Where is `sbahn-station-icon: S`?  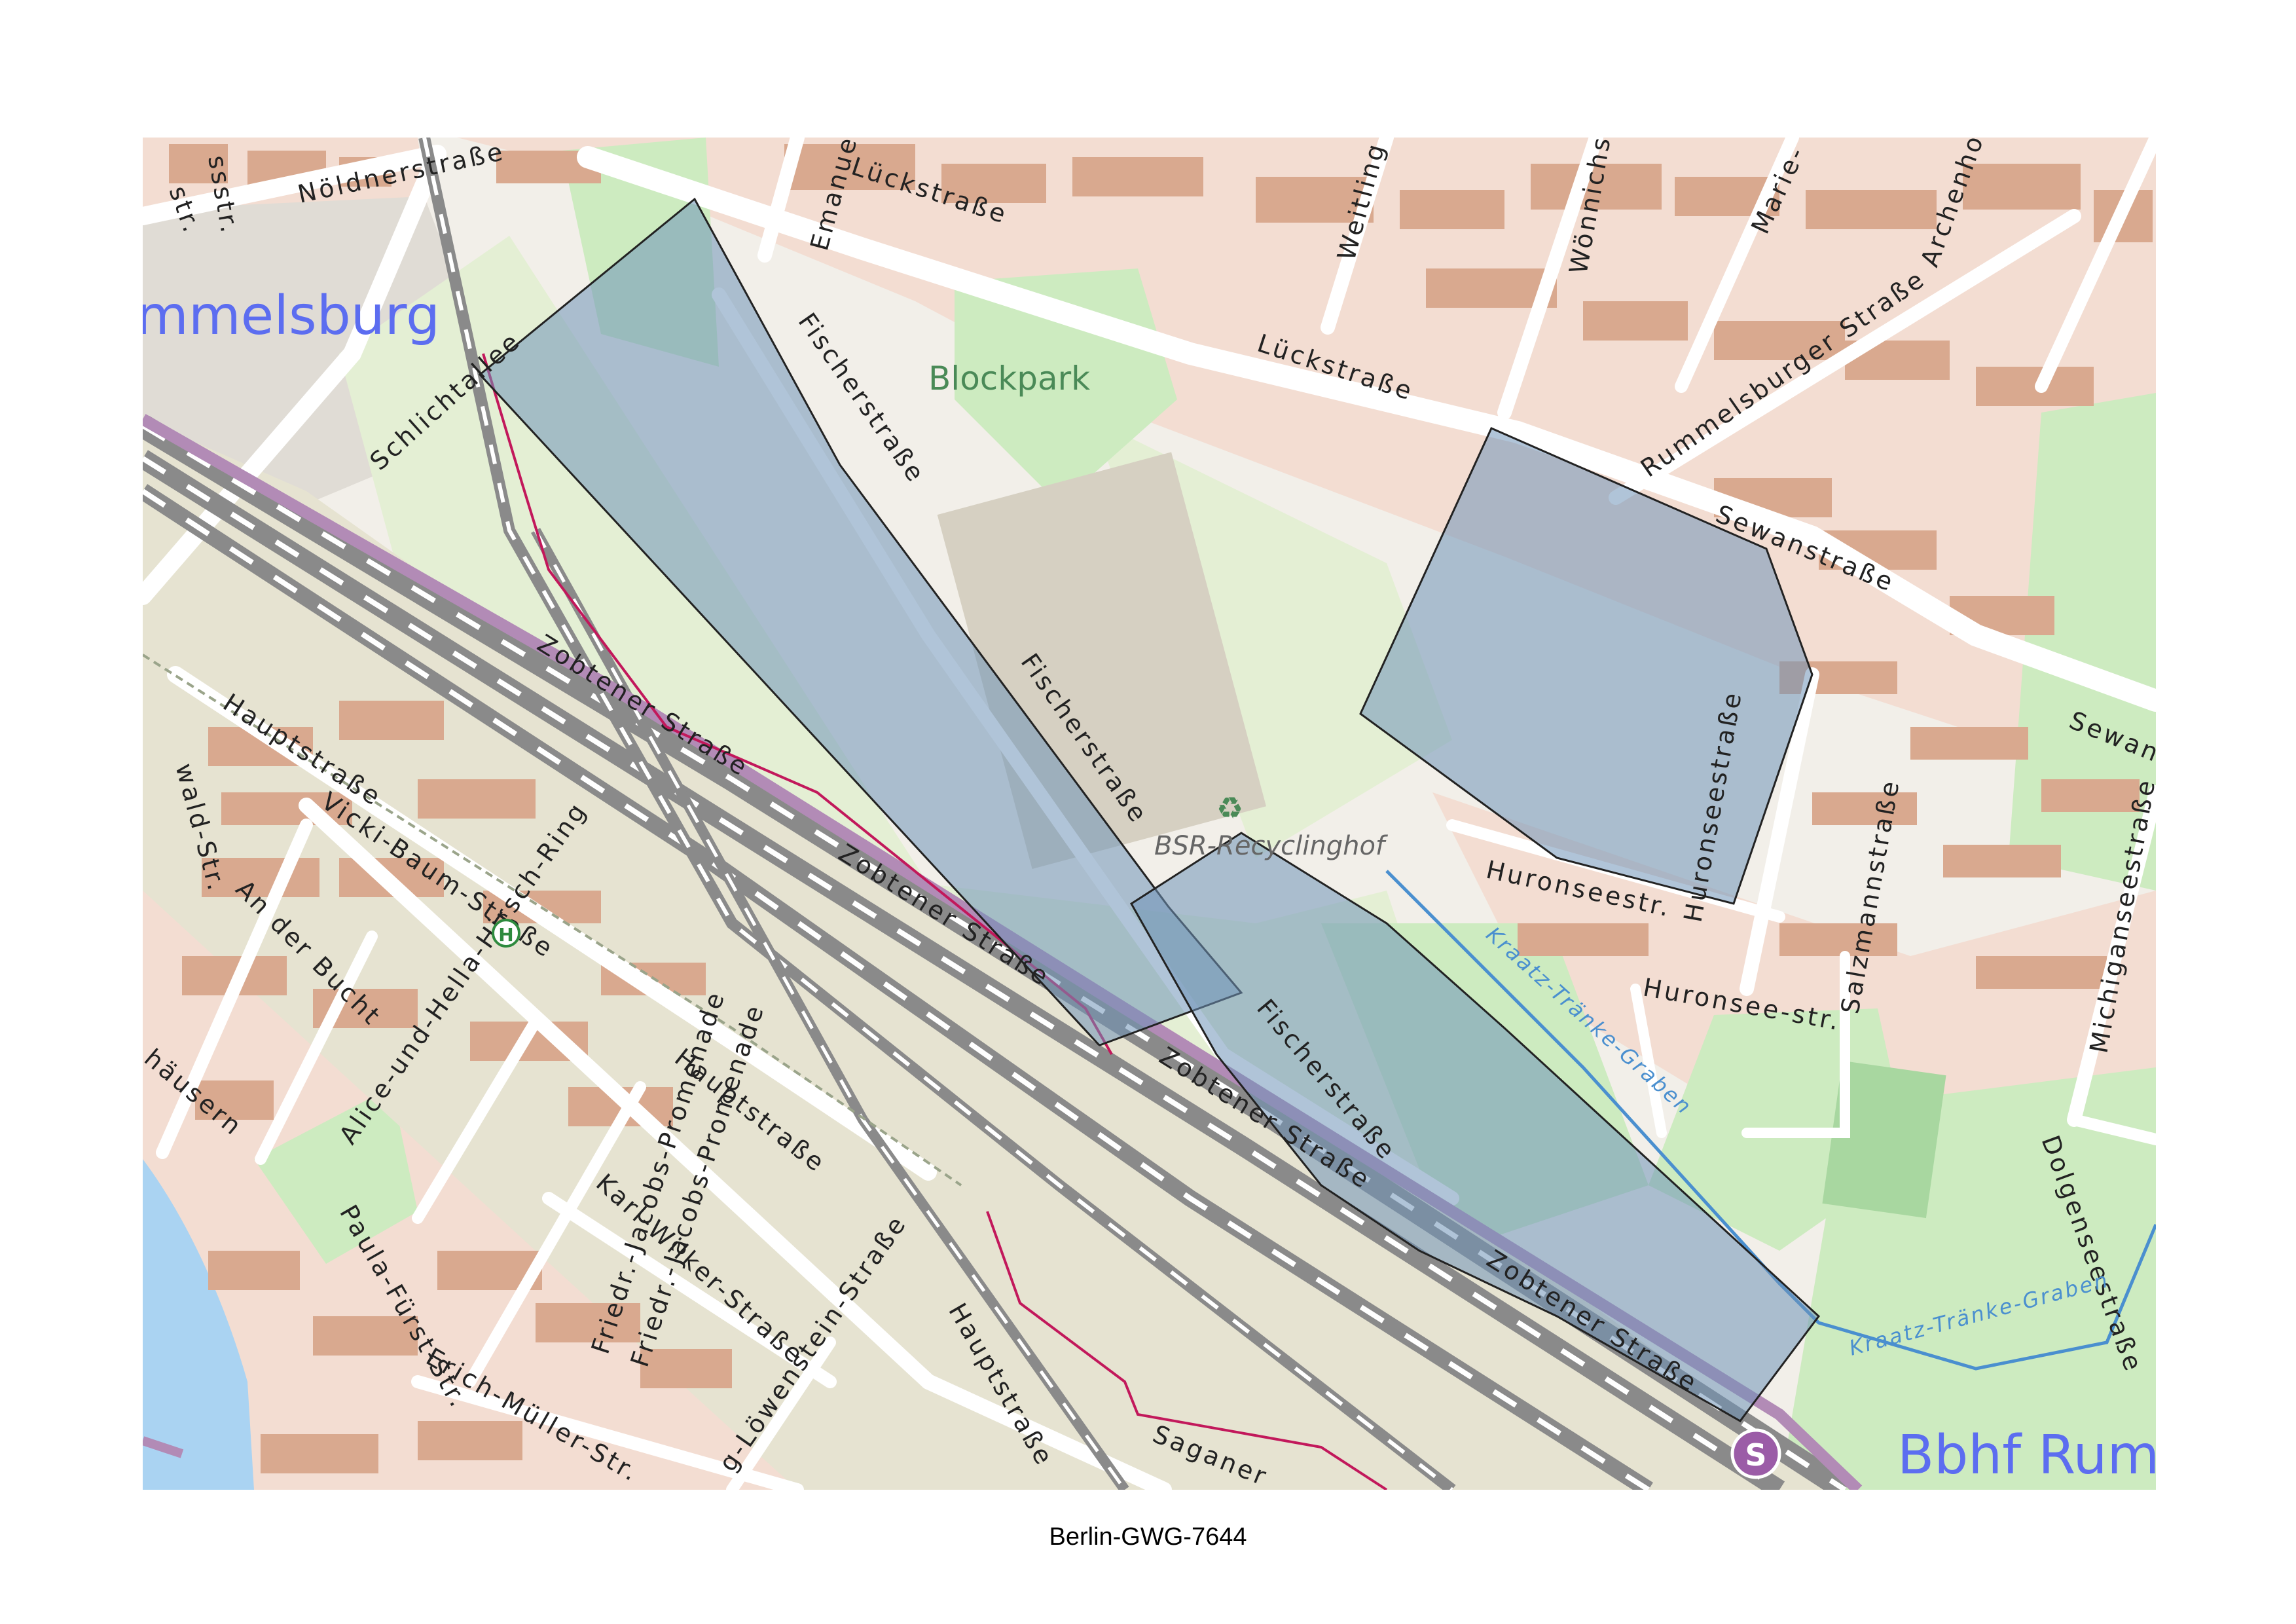
sbahn-station-icon: S is located at coordinates (1755, 1453).